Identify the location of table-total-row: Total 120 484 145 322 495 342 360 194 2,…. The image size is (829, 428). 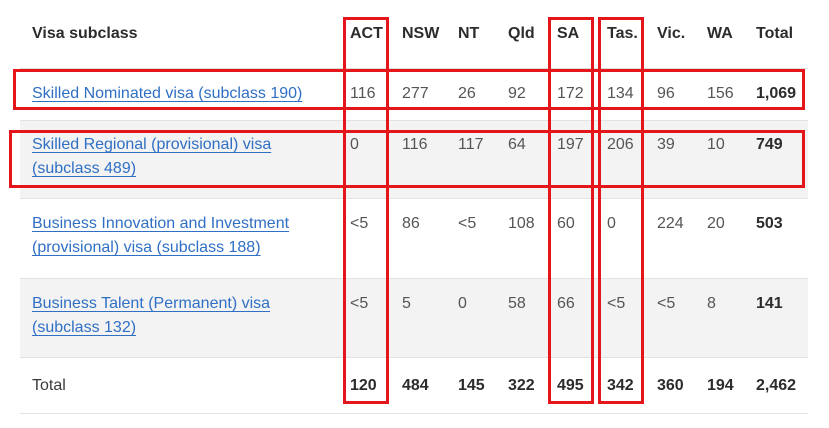
(414, 386).